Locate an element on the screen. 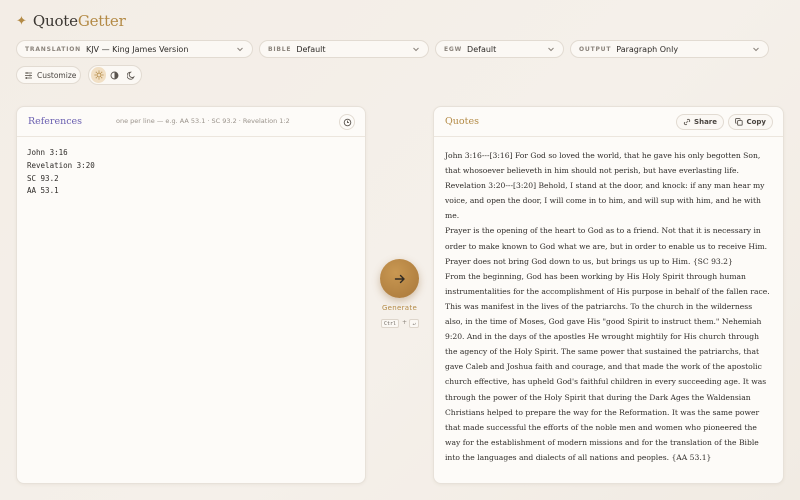  translation-select: TRANSLATION KJV — King James Version is located at coordinates (134, 49).